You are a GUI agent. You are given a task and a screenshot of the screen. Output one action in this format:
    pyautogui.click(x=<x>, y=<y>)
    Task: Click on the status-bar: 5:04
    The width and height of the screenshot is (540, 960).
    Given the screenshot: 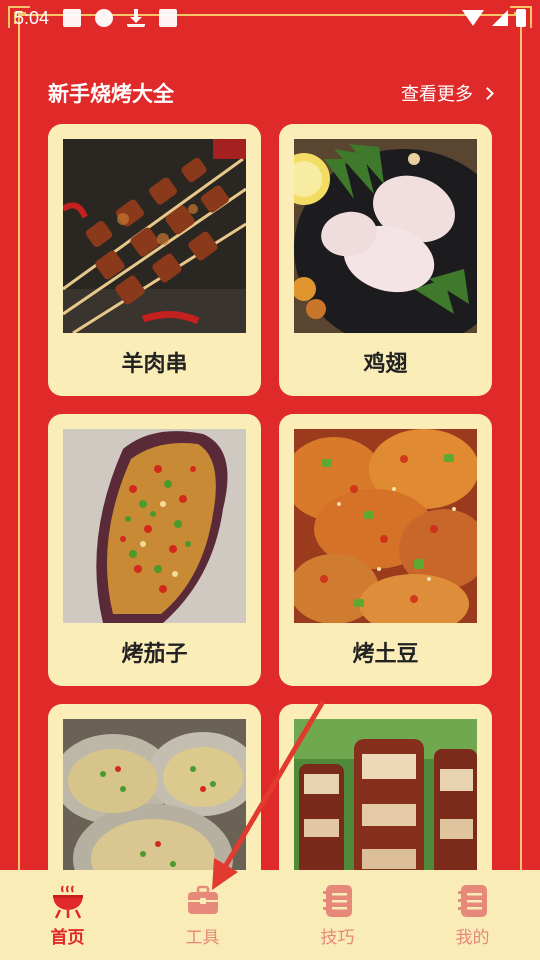 What is the action you would take?
    pyautogui.click(x=270, y=18)
    